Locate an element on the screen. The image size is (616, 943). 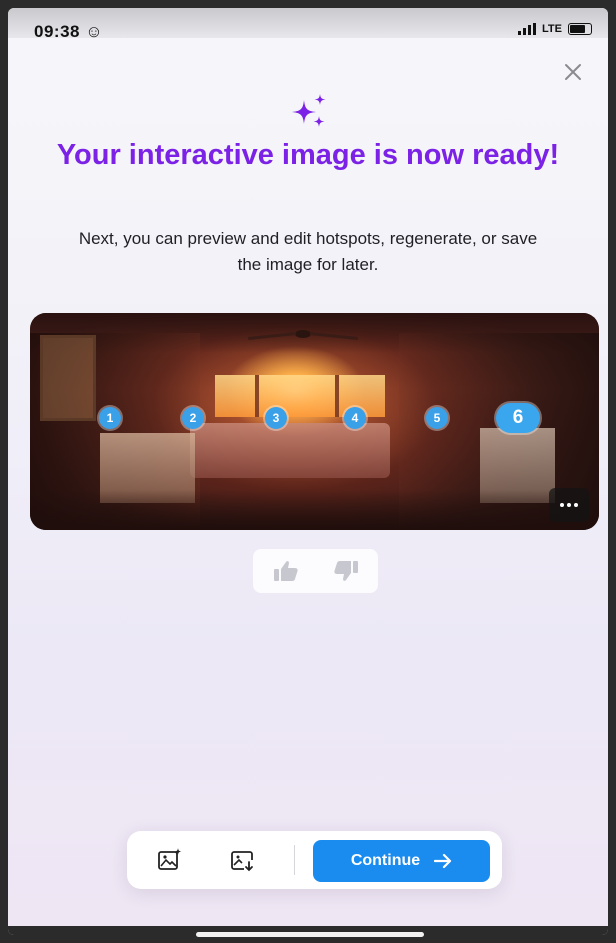
image-bed is located at coordinates (290, 450).